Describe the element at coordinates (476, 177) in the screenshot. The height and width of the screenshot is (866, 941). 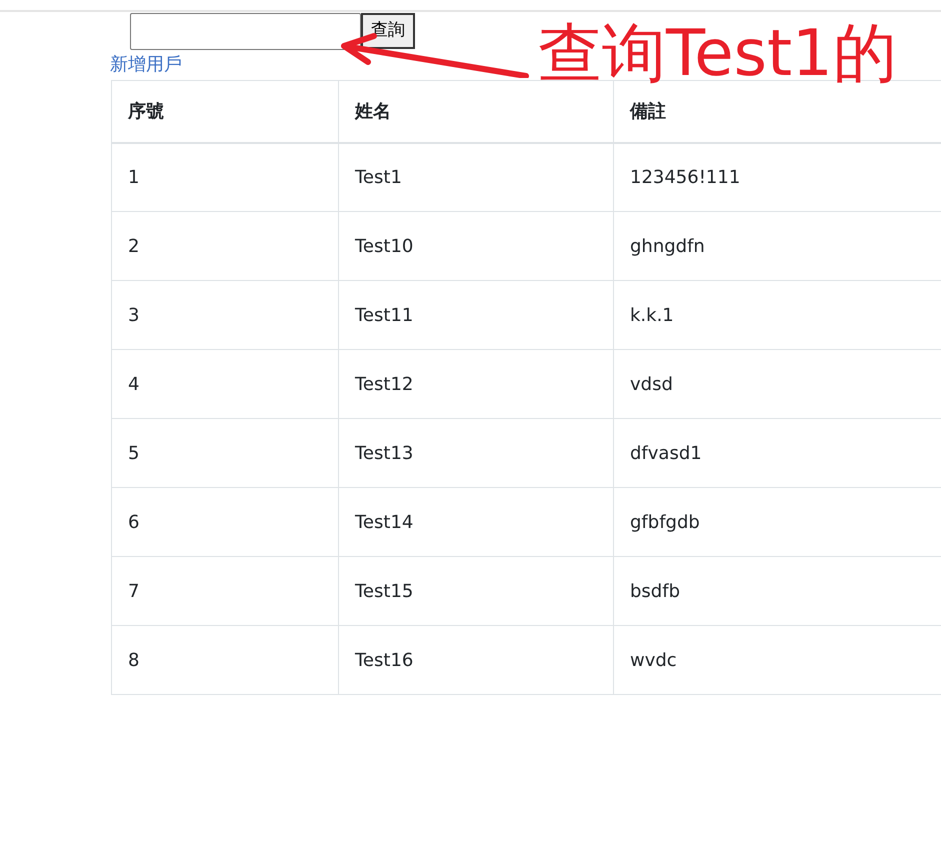
I see `table-cell: Test1` at that location.